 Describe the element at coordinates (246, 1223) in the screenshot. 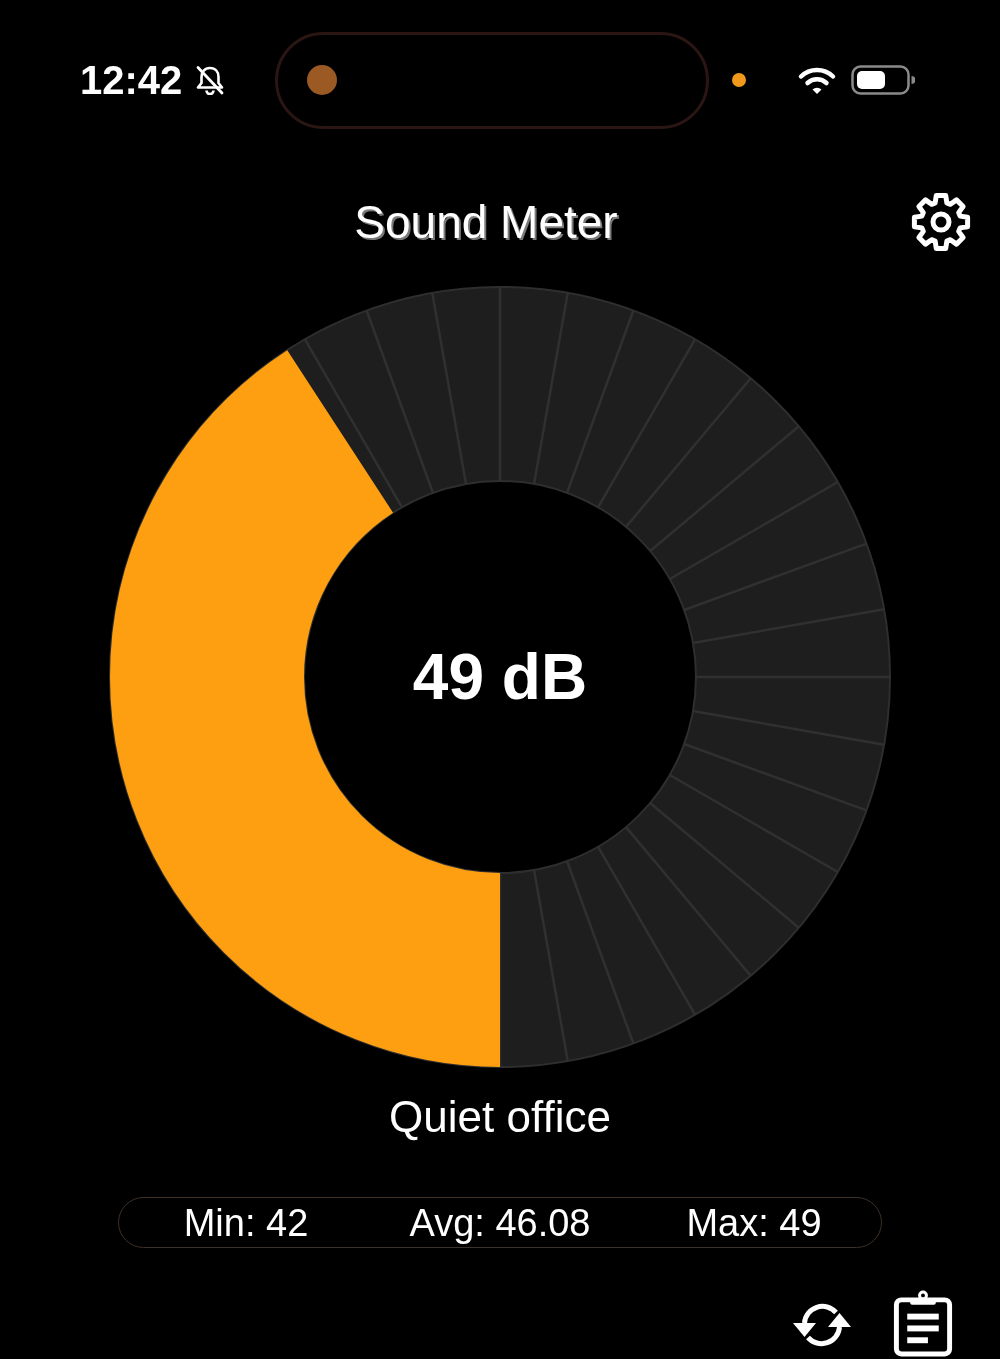

I see `stat-text: Min: 42` at that location.